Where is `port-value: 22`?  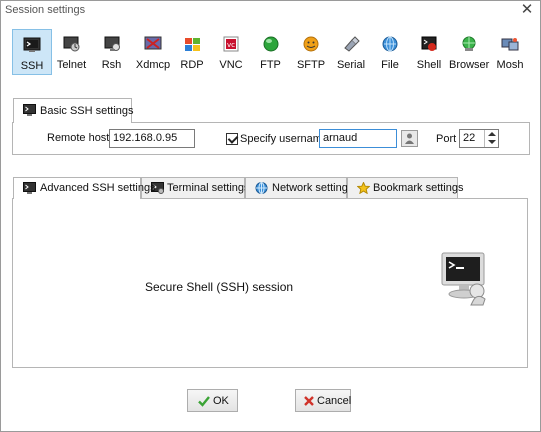
port-value: 22 is located at coordinates (469, 138).